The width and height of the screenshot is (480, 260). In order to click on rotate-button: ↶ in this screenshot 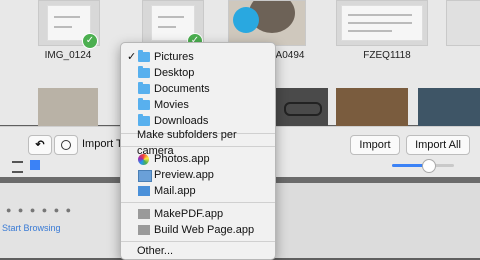, I will do `click(40, 145)`.